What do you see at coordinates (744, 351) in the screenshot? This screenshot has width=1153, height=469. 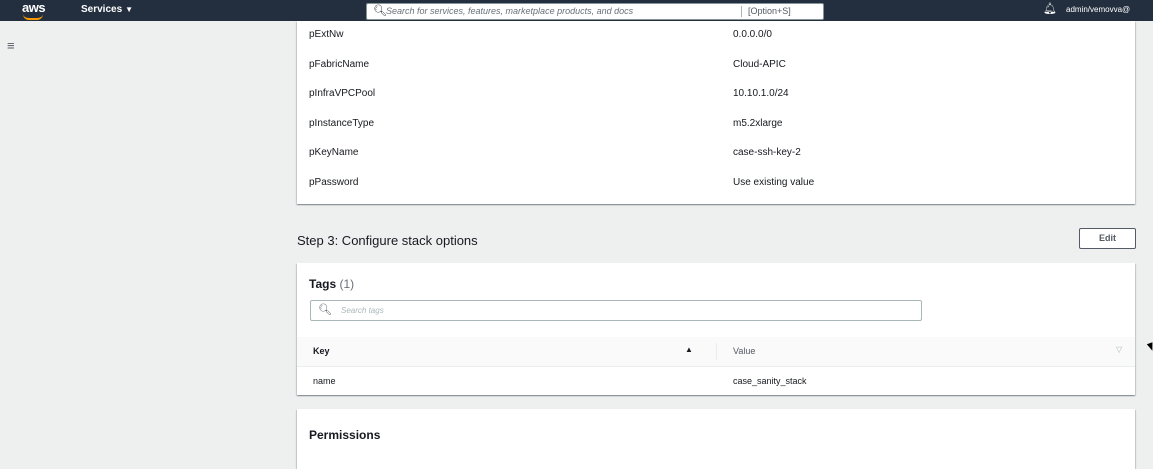 I see `column-header-value: Value` at bounding box center [744, 351].